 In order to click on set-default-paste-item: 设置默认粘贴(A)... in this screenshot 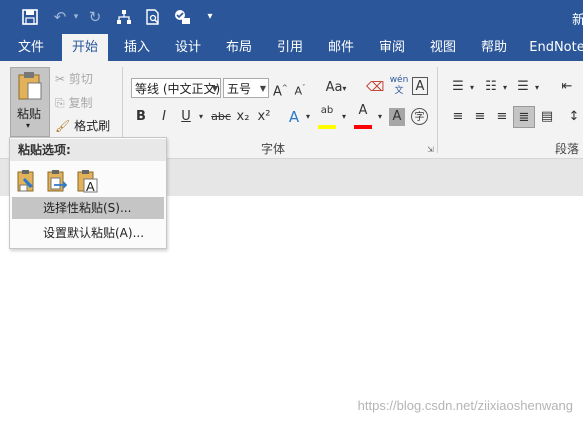, I will do `click(88, 233)`.